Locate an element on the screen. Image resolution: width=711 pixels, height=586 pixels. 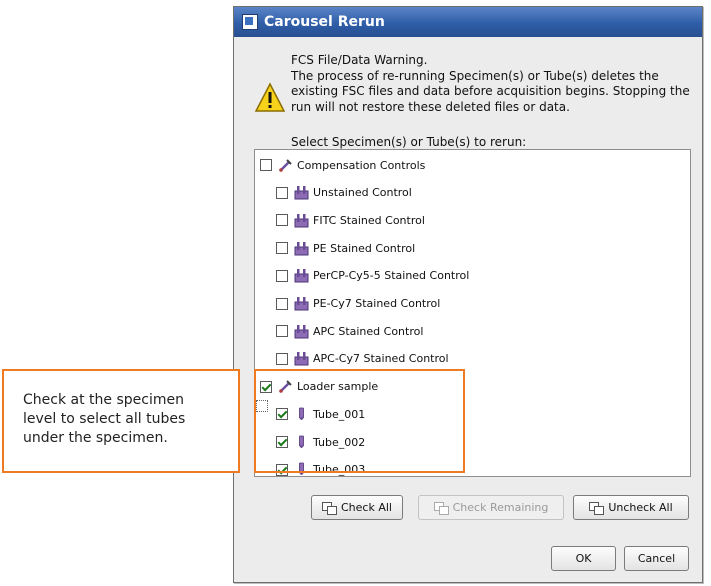
check-remaining-icon is located at coordinates (441, 508).